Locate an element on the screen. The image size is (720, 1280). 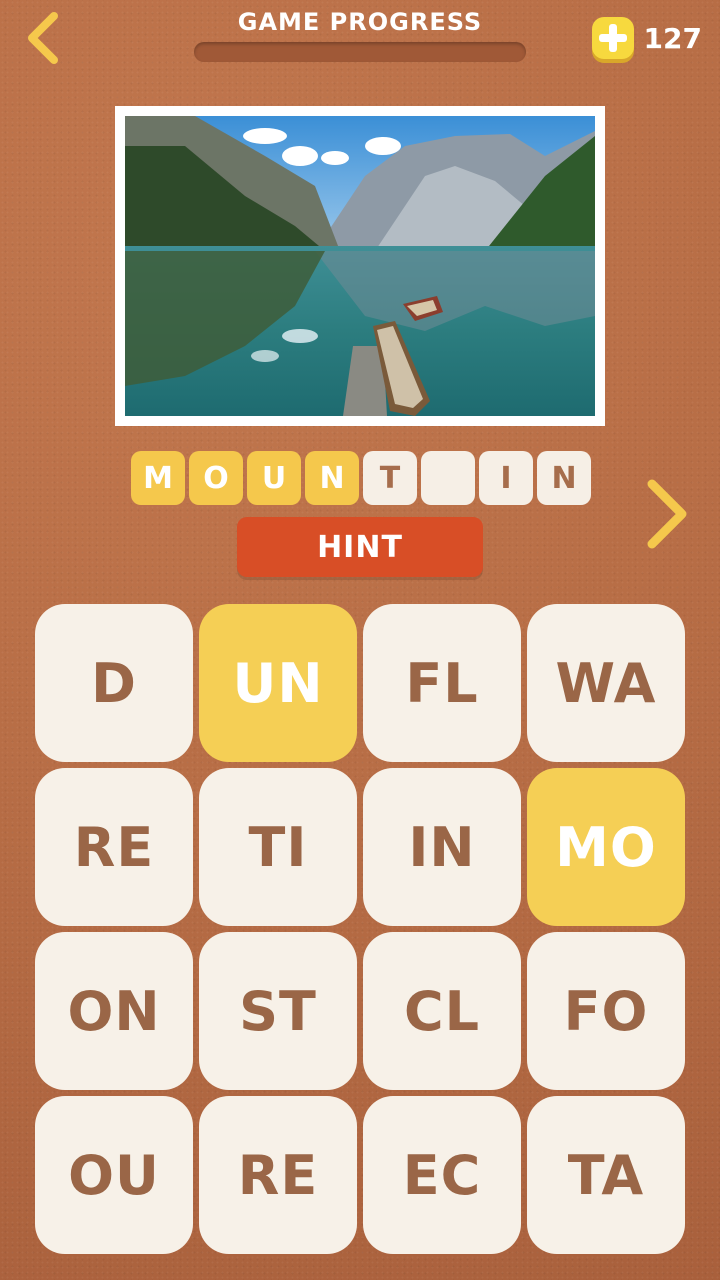
plus-coin-icon is located at coordinates (612, 38).